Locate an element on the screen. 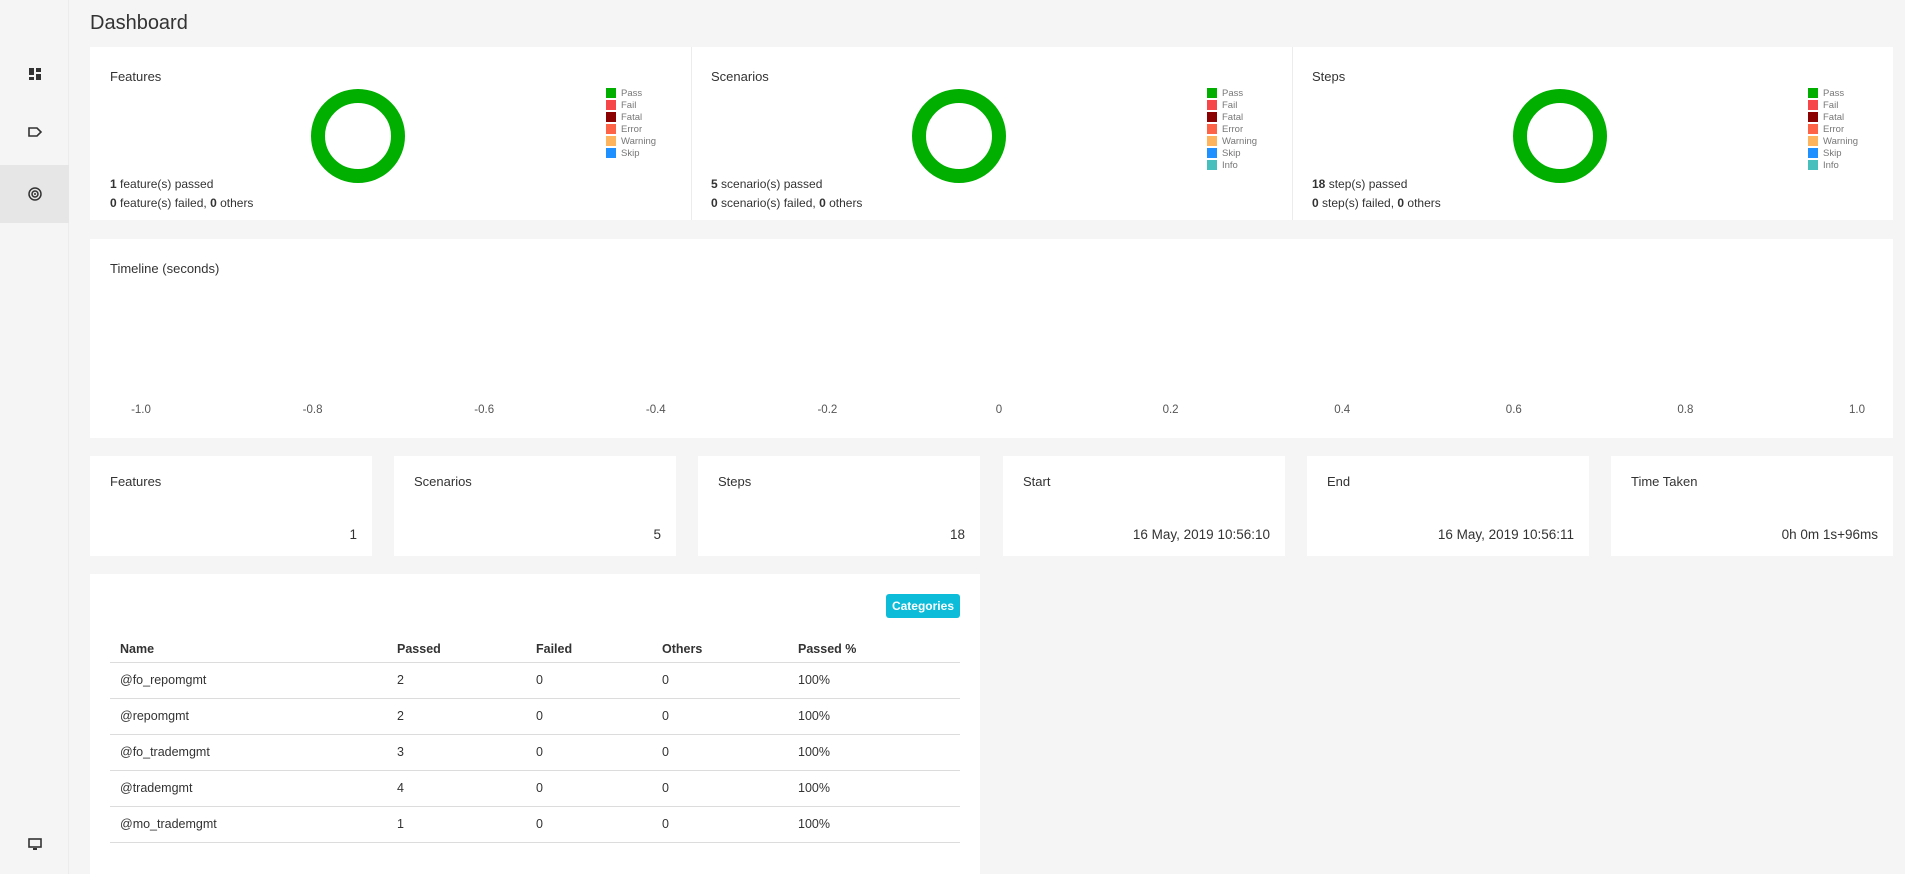 The height and width of the screenshot is (874, 1905). stat-value: 18 is located at coordinates (957, 534).